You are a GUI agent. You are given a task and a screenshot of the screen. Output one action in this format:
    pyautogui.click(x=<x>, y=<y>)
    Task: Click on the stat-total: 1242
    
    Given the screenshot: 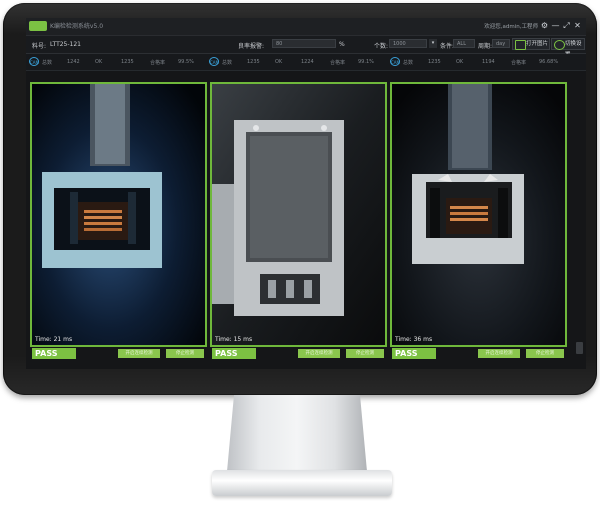 What is the action you would take?
    pyautogui.click(x=73, y=62)
    